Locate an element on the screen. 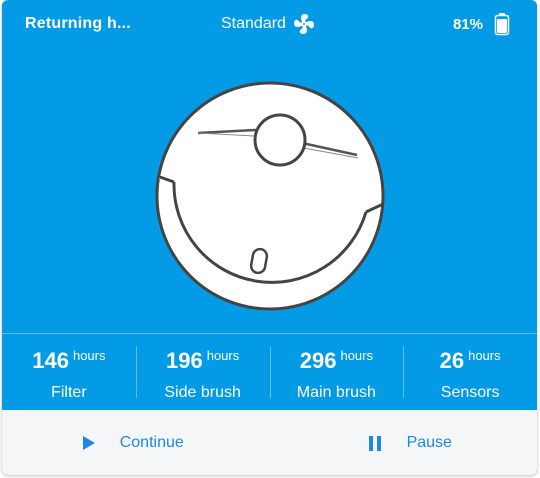 The height and width of the screenshot is (478, 540). fan-speed-control: Standard is located at coordinates (268, 24).